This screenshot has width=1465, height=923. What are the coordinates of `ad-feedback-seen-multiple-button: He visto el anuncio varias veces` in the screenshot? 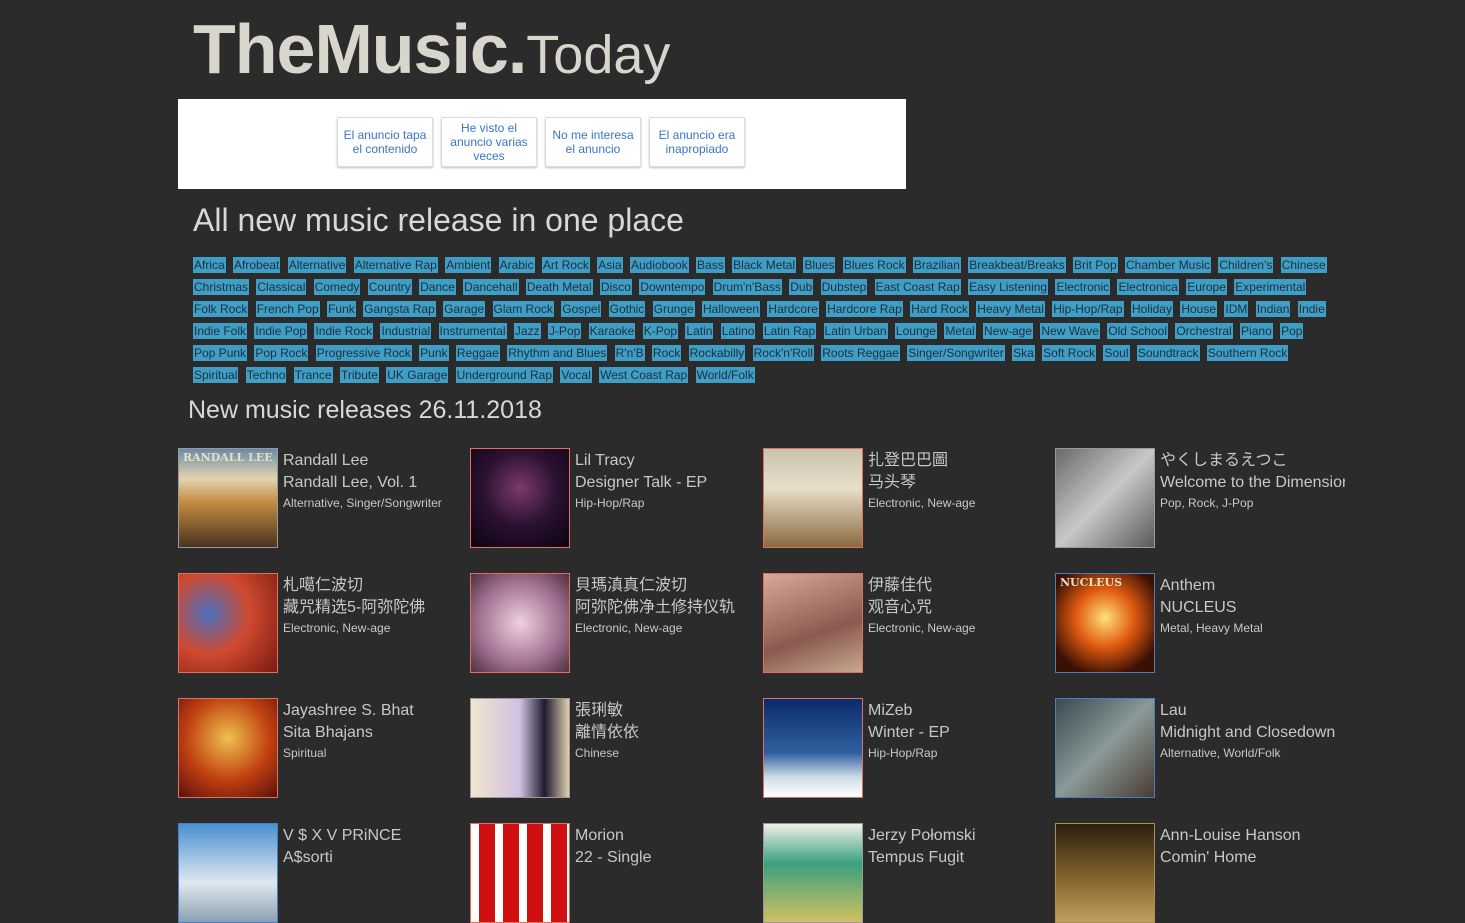 It's located at (489, 142).